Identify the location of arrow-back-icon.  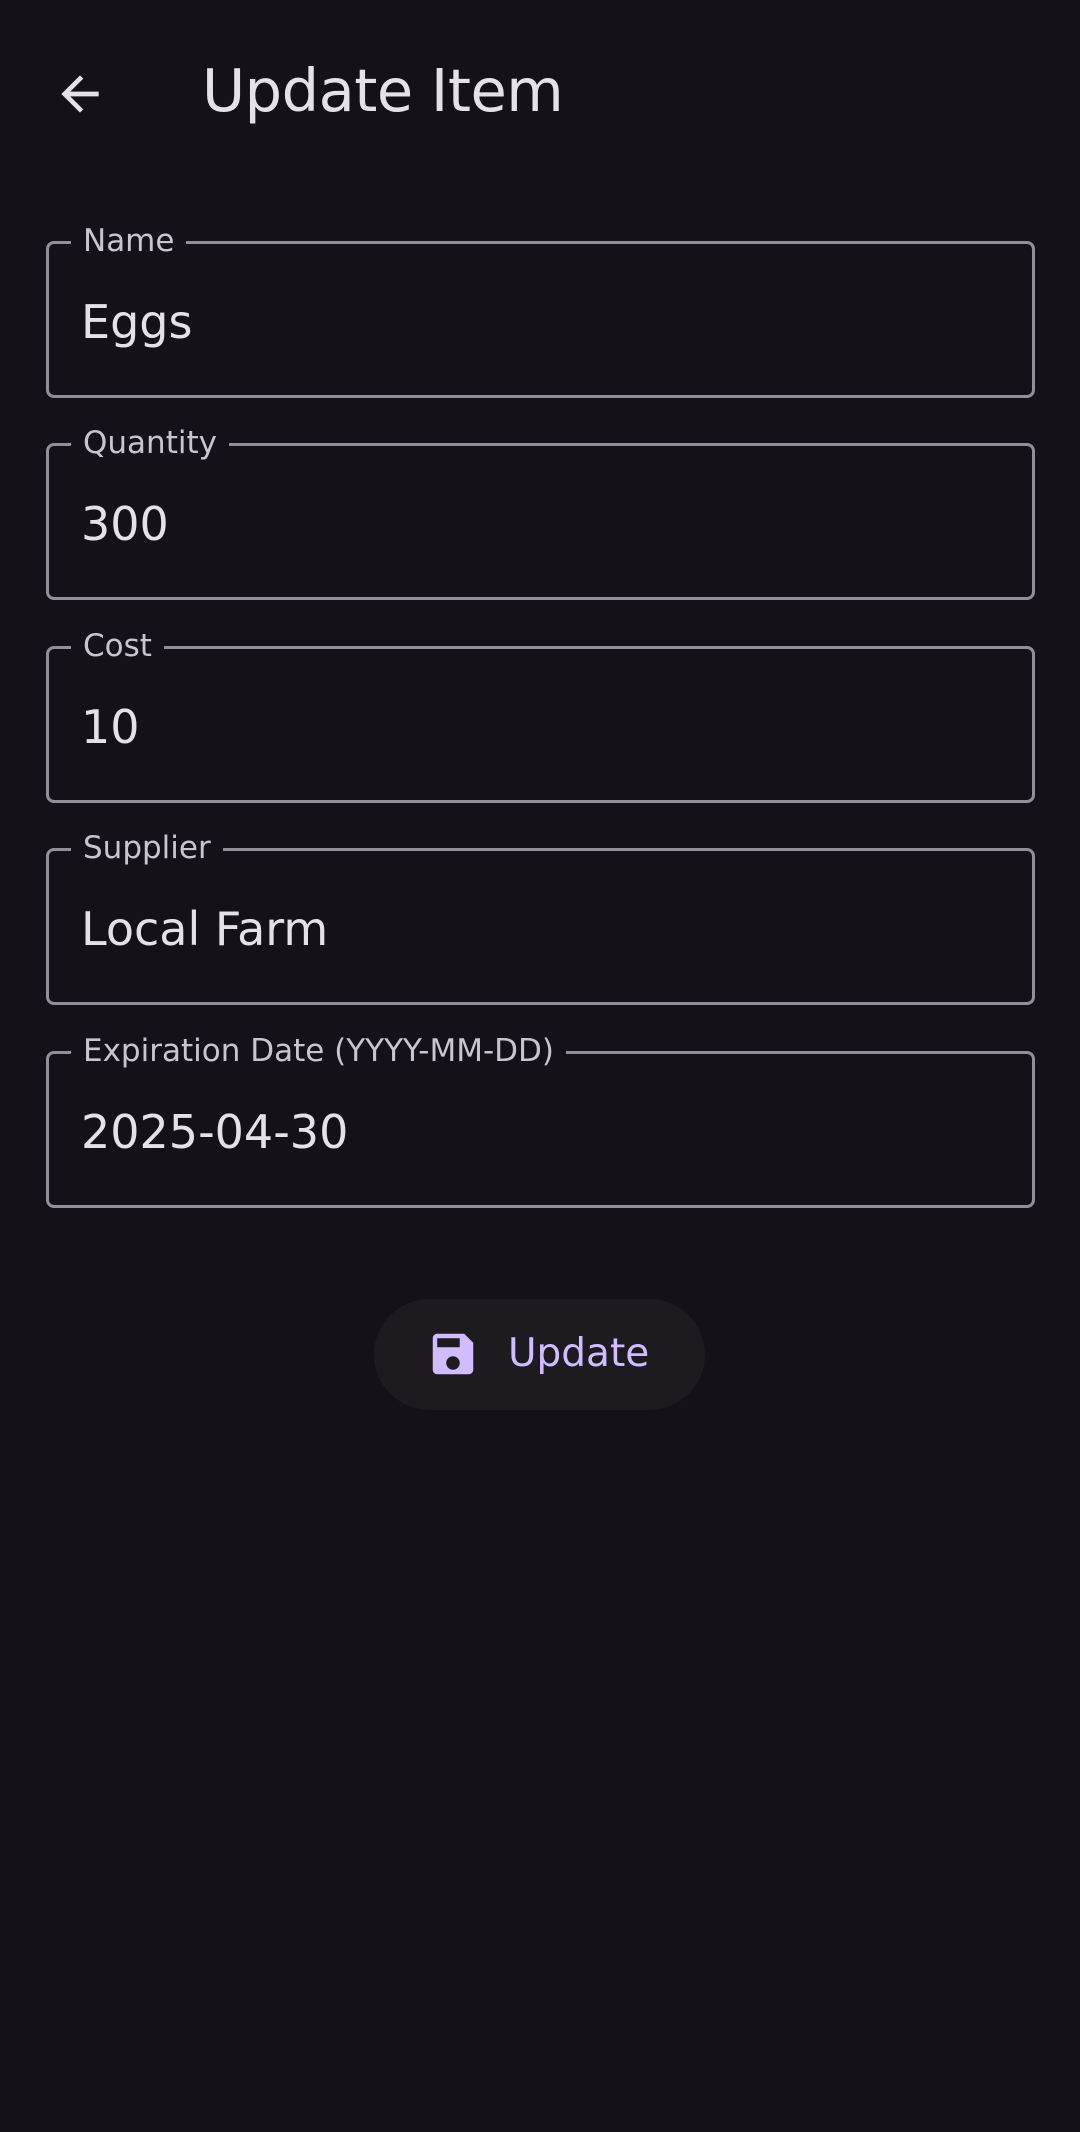
(80, 94).